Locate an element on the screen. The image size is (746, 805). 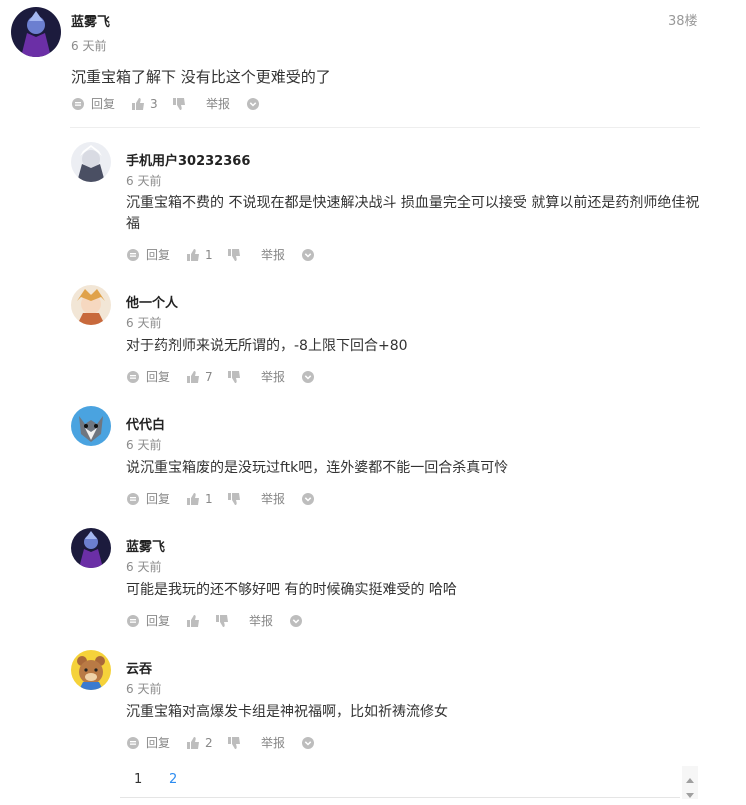
comment-actions: 回复 3 举报 is located at coordinates (221, 105).